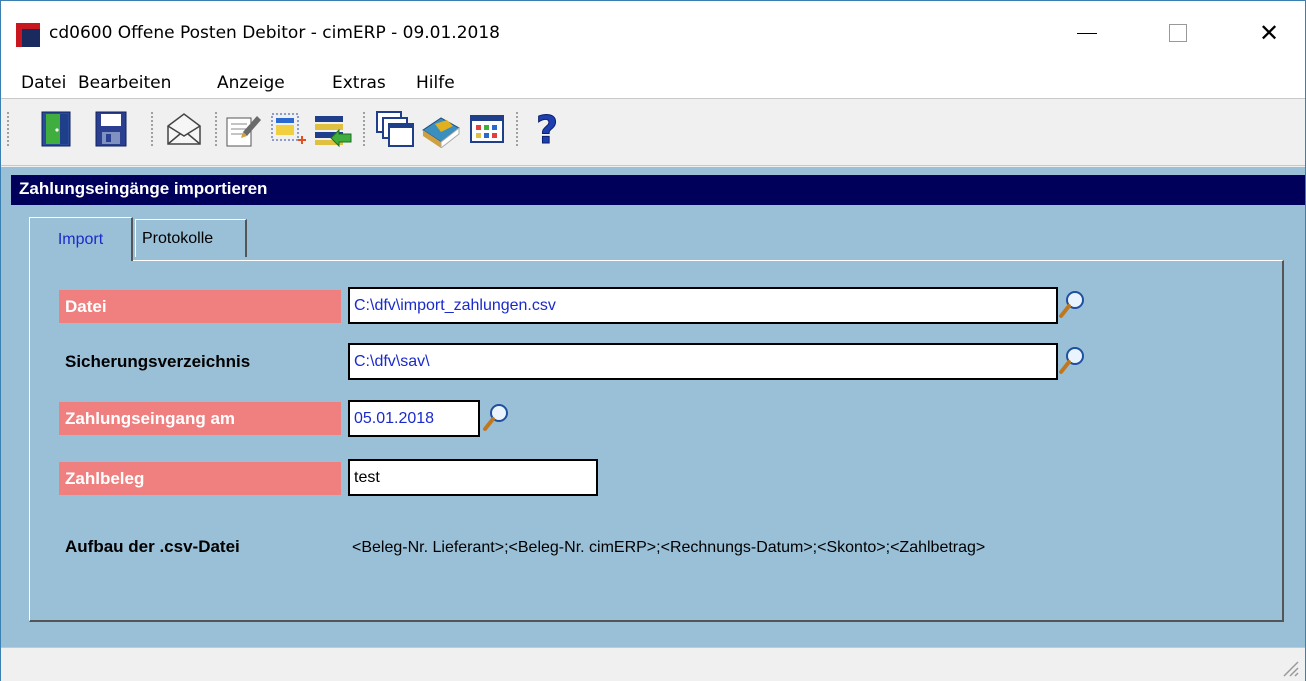 The image size is (1306, 681). I want to click on edit-button, so click(243, 129).